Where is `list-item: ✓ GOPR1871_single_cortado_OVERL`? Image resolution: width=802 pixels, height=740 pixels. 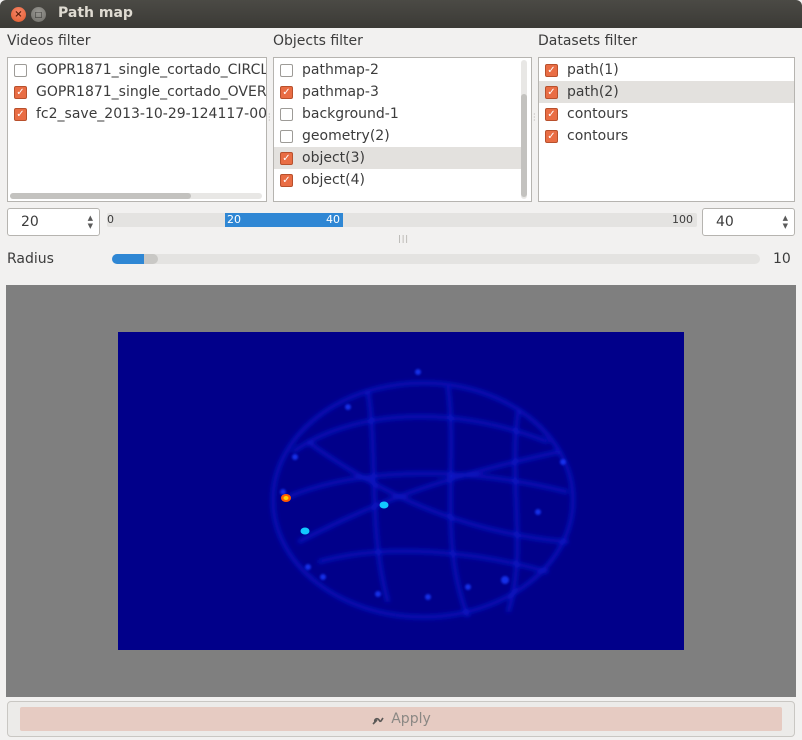 list-item: ✓ GOPR1871_single_cortado_OVERL is located at coordinates (137, 92).